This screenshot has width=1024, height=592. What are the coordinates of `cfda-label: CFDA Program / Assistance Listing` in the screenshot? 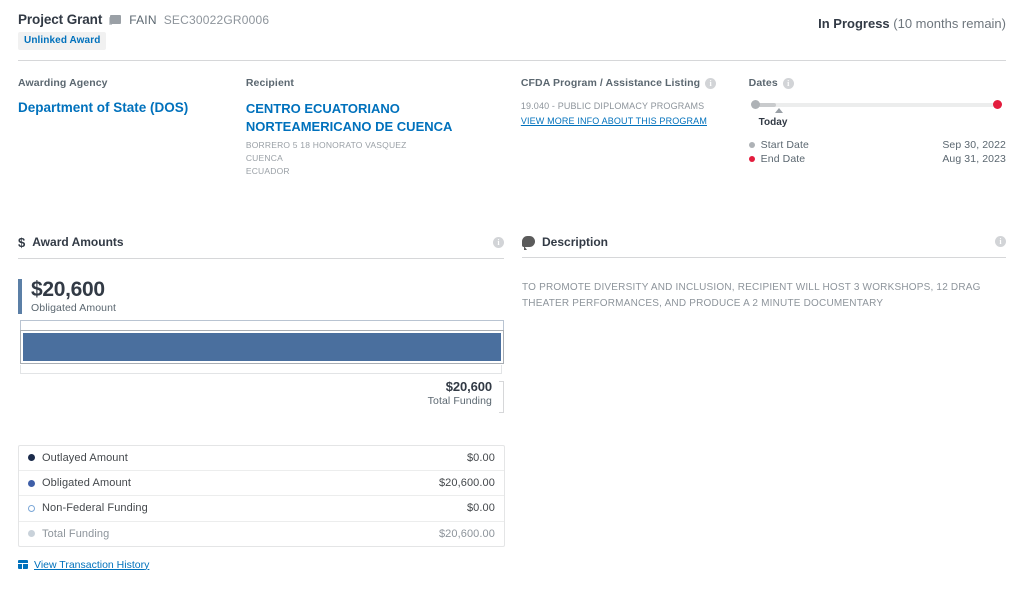 It's located at (610, 83).